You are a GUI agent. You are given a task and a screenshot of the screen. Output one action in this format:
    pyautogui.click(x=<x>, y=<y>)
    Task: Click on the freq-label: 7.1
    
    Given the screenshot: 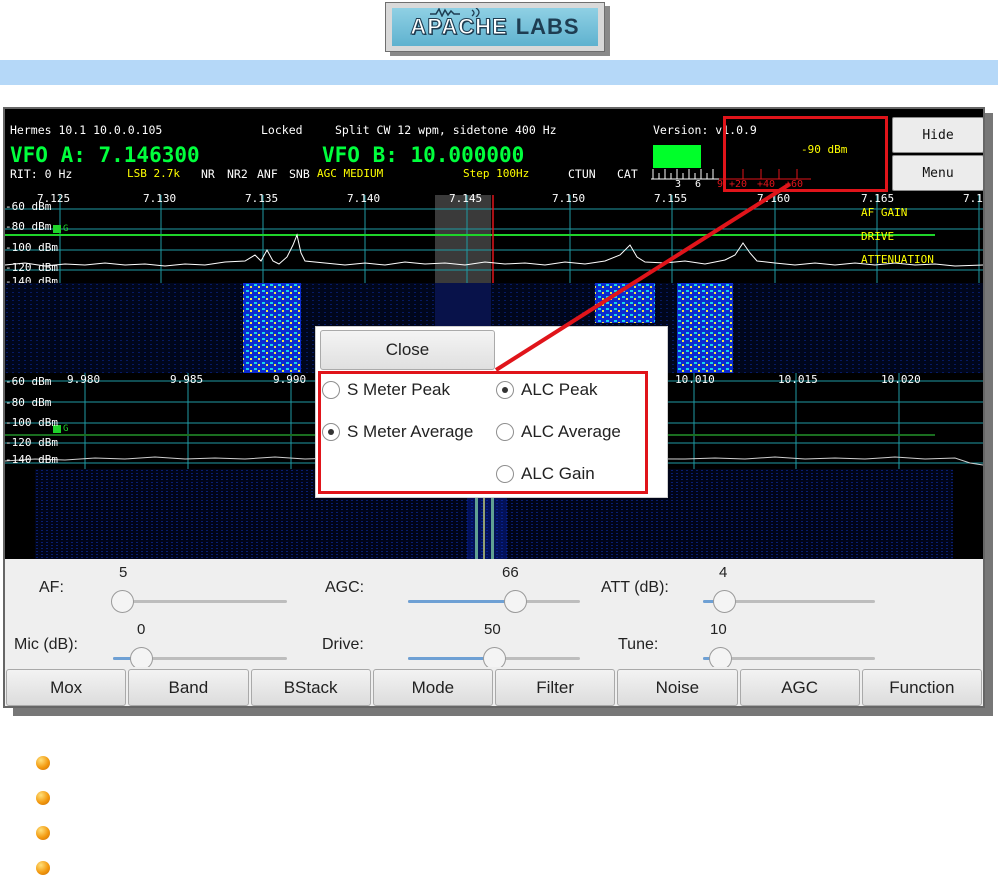 What is the action you would take?
    pyautogui.click(x=973, y=198)
    